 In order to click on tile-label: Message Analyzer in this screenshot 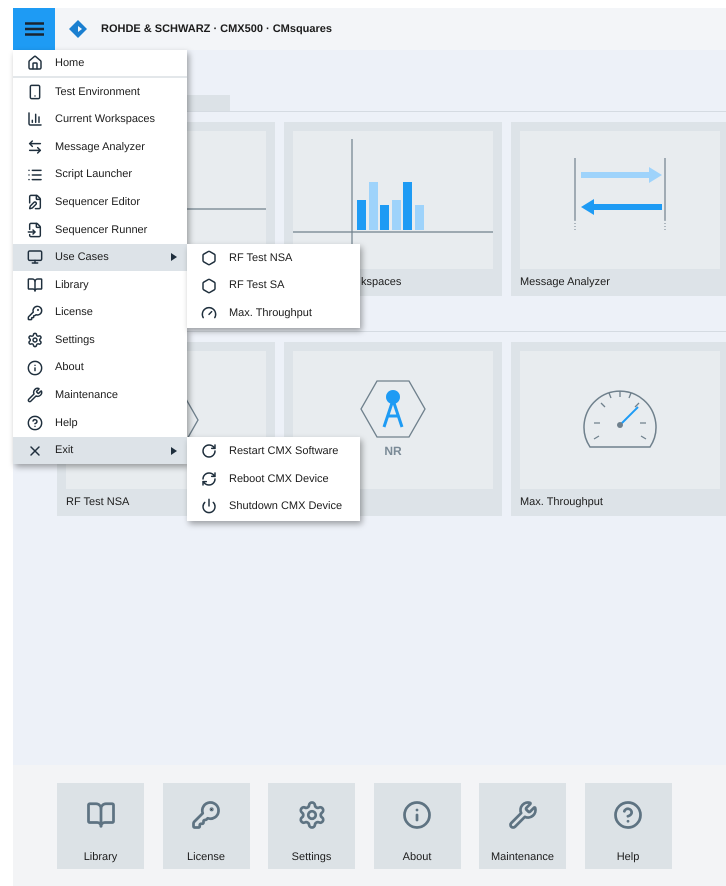, I will do `click(565, 282)`.